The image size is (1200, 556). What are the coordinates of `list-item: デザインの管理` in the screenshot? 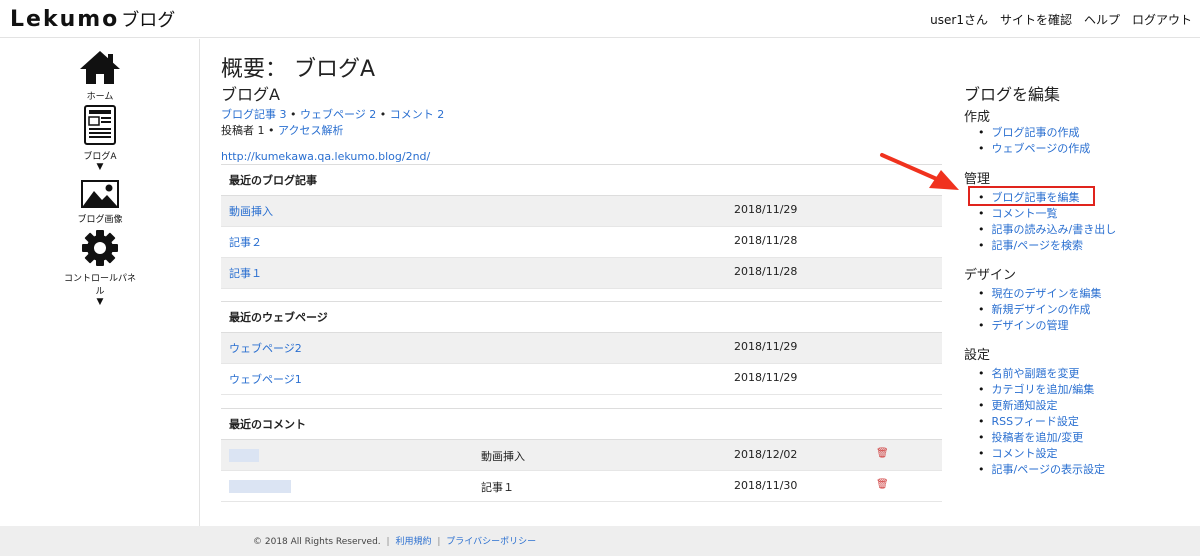 It's located at (1039, 326).